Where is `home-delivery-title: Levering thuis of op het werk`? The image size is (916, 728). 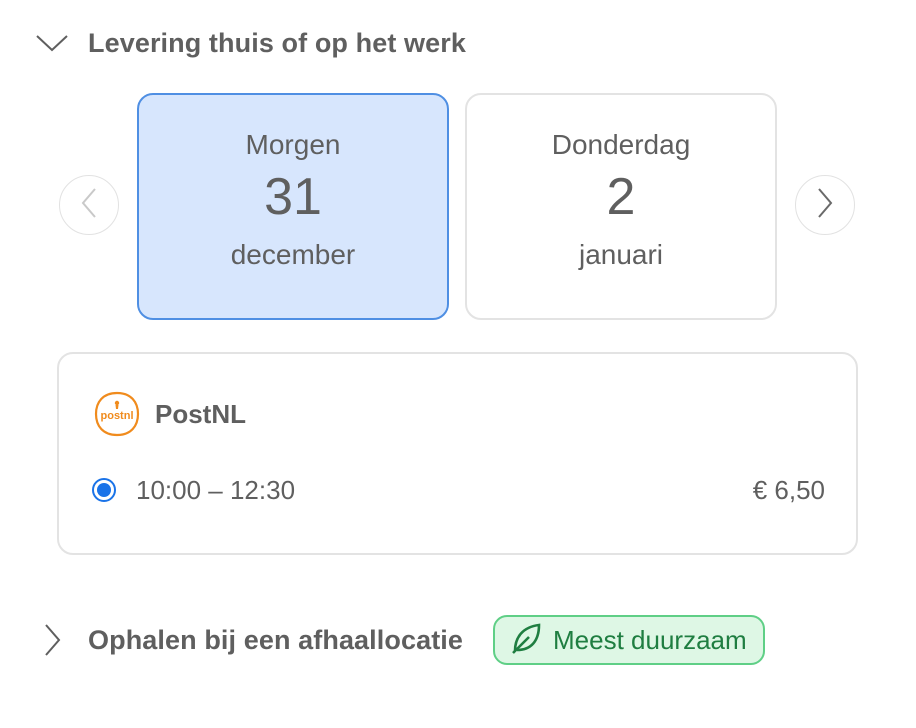
home-delivery-title: Levering thuis of op het werk is located at coordinates (277, 42).